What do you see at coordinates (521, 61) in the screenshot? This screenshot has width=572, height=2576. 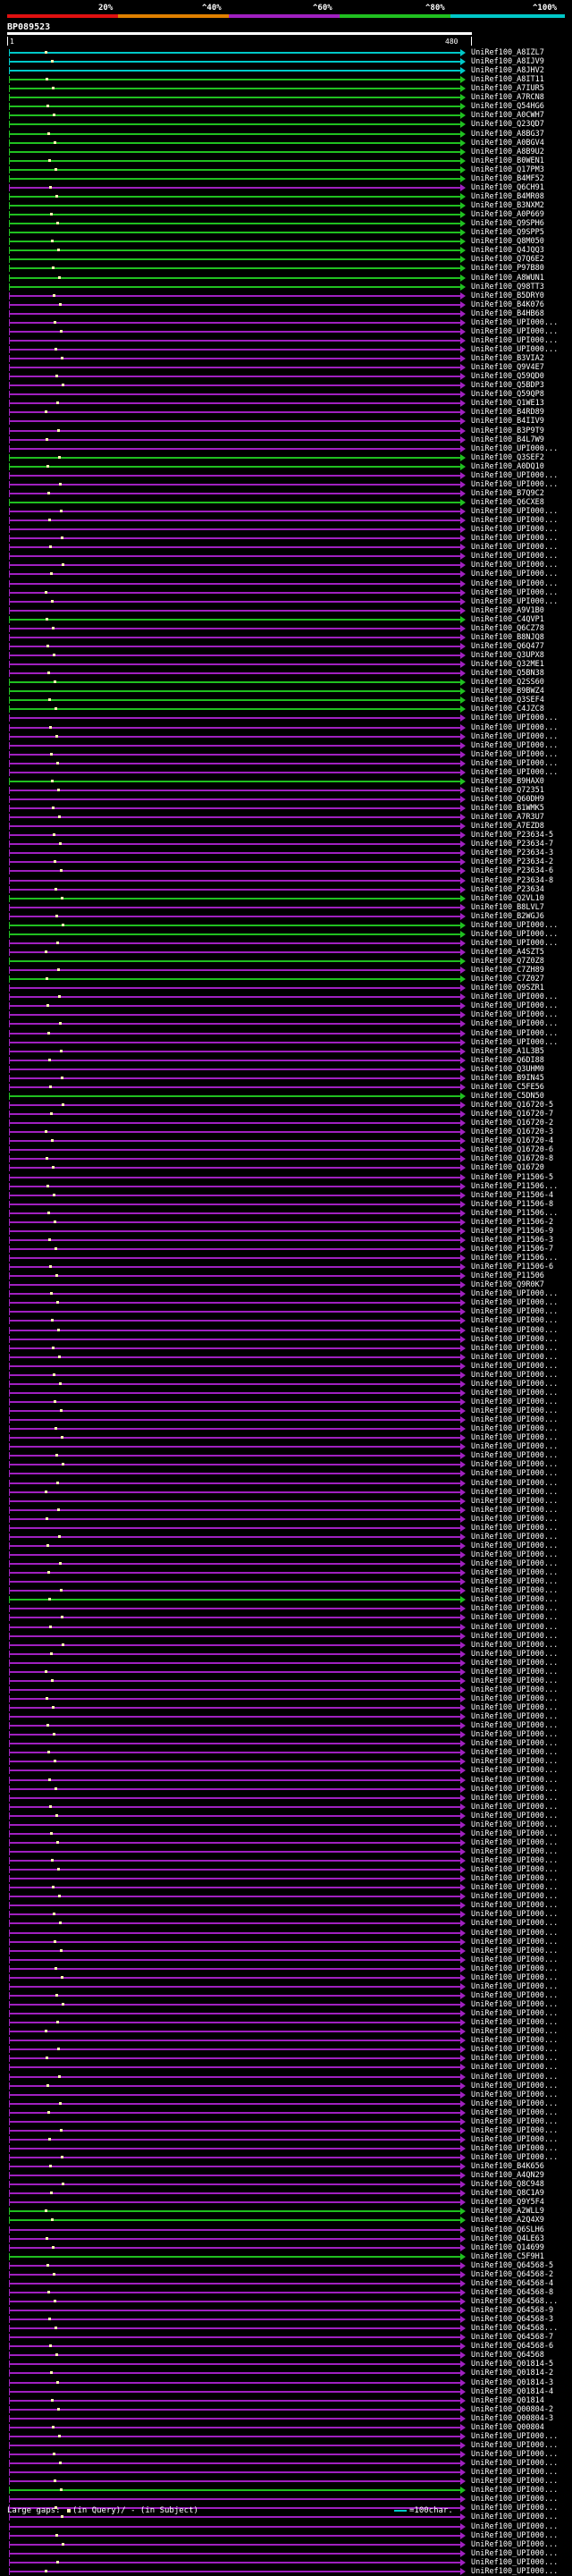 I see `hit-link: UniRef100_A8IJV9` at bounding box center [521, 61].